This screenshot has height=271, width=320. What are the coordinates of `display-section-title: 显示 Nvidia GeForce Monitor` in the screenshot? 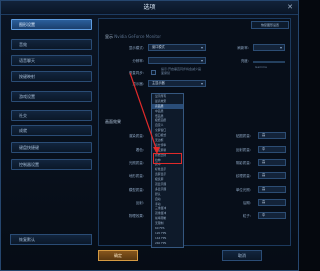 It's located at (133, 37).